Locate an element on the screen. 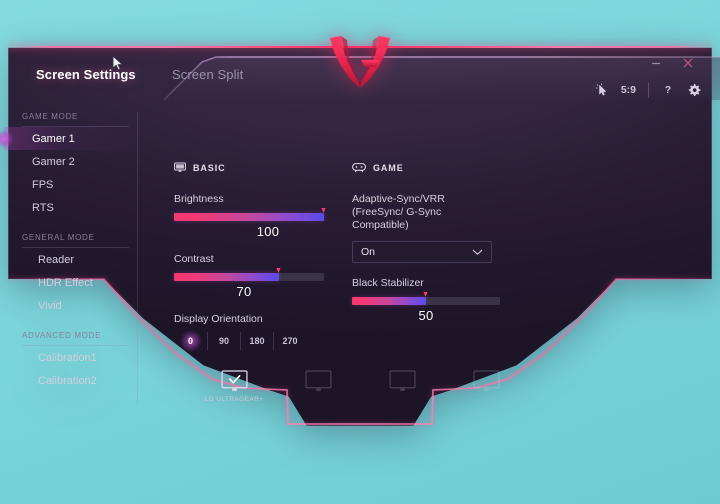  display-orientation-segmented-control: 0 90 180 270 is located at coordinates (249, 341).